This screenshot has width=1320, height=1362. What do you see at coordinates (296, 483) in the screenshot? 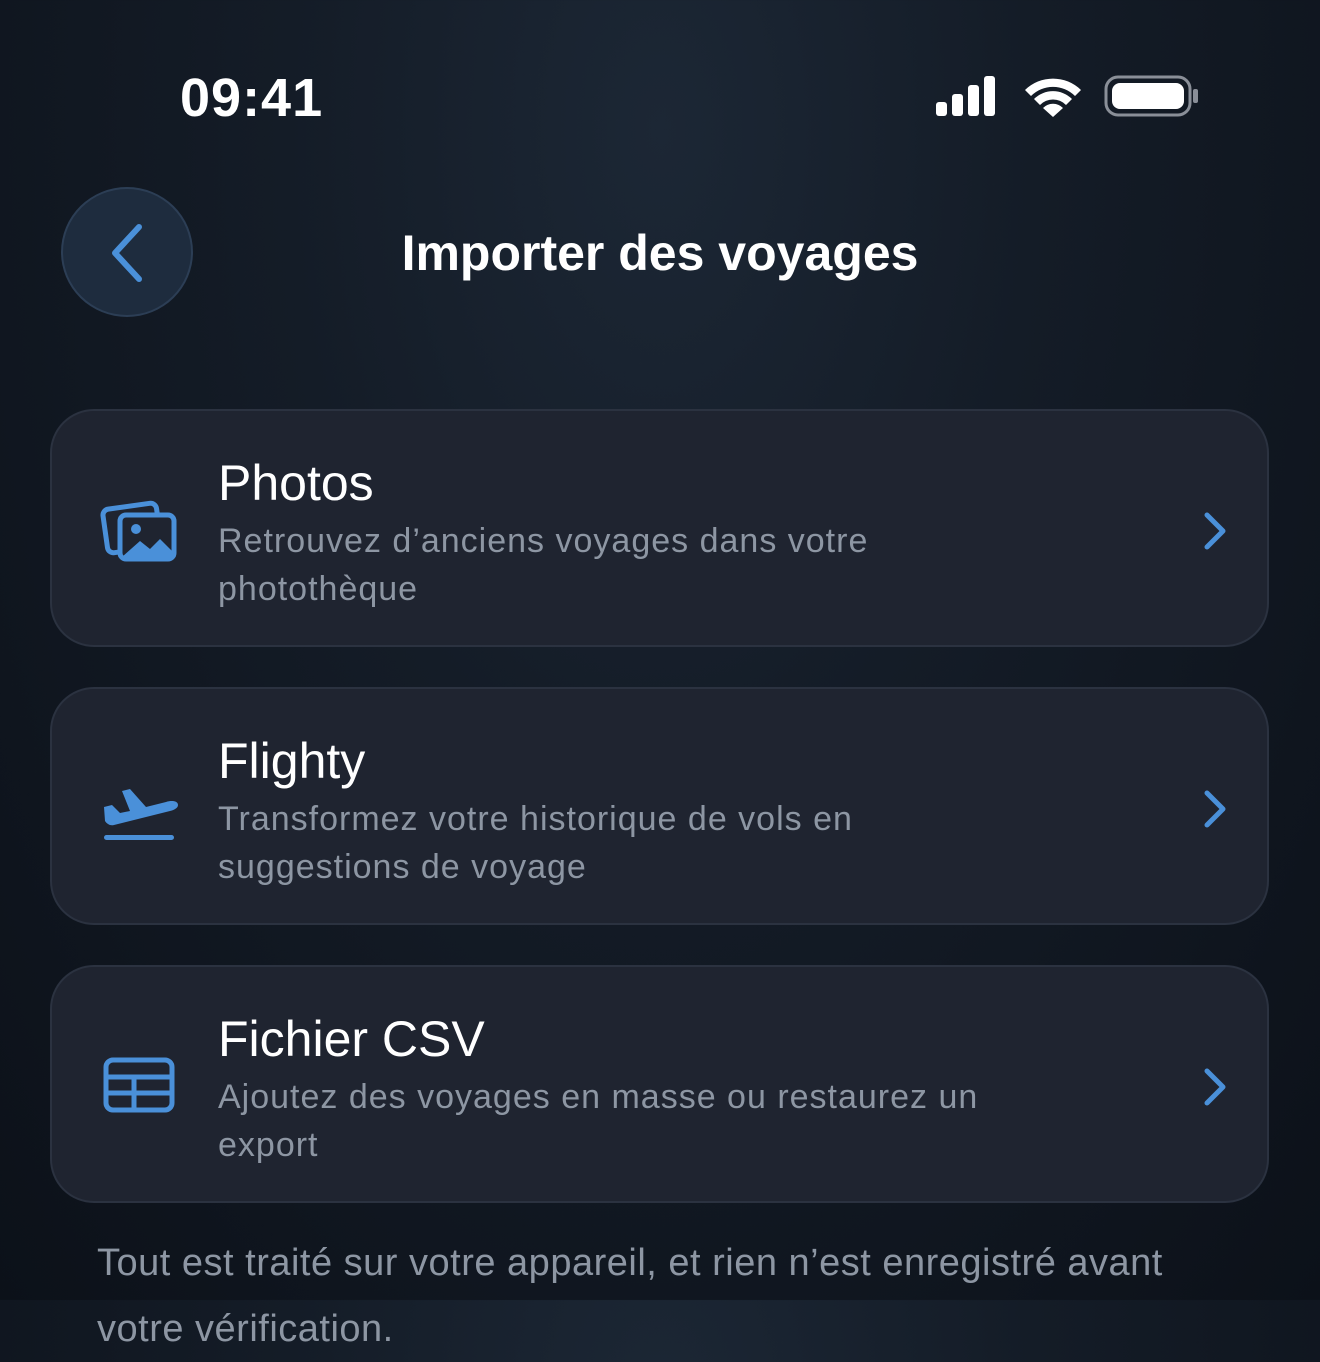
I see `option-title: Photos` at bounding box center [296, 483].